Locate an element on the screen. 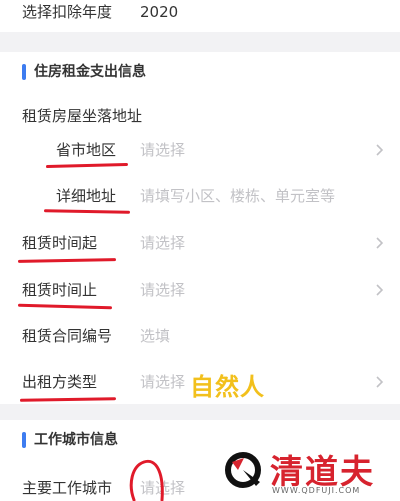 The width and height of the screenshot is (400, 501). end-date-placeholder: 请选择 is located at coordinates (163, 290).